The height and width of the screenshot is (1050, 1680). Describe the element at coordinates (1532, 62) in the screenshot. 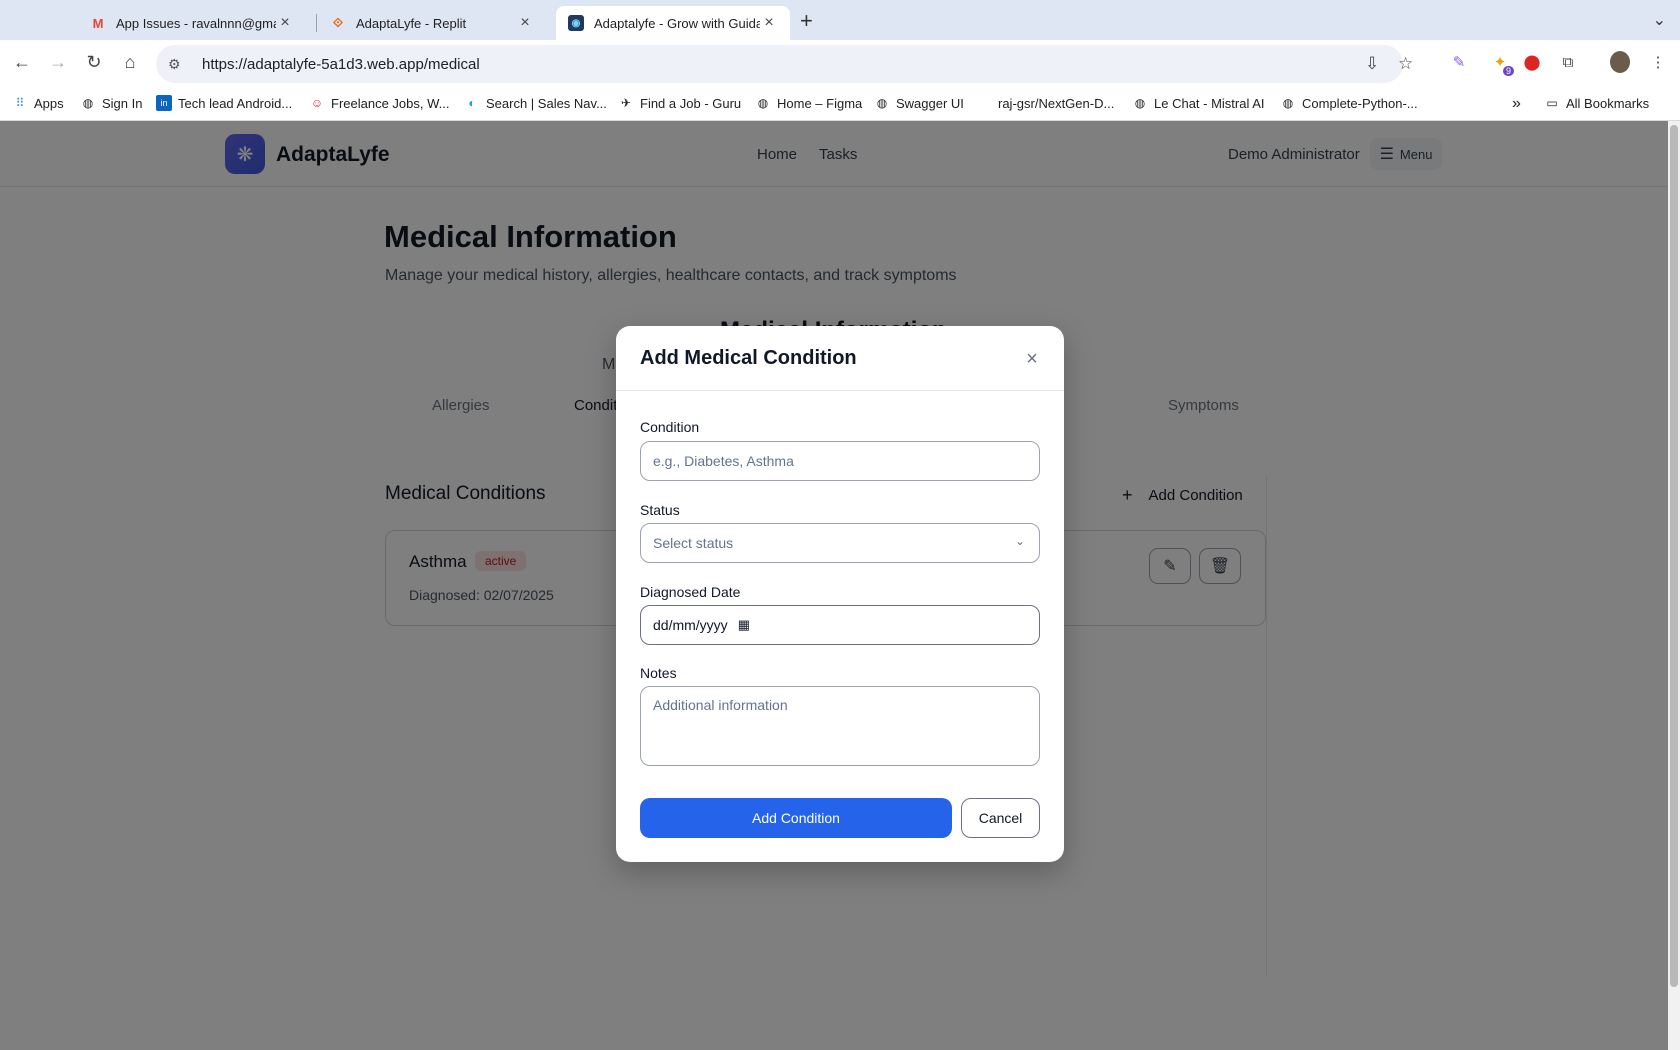

I see `adblock-icon: ⬤` at that location.